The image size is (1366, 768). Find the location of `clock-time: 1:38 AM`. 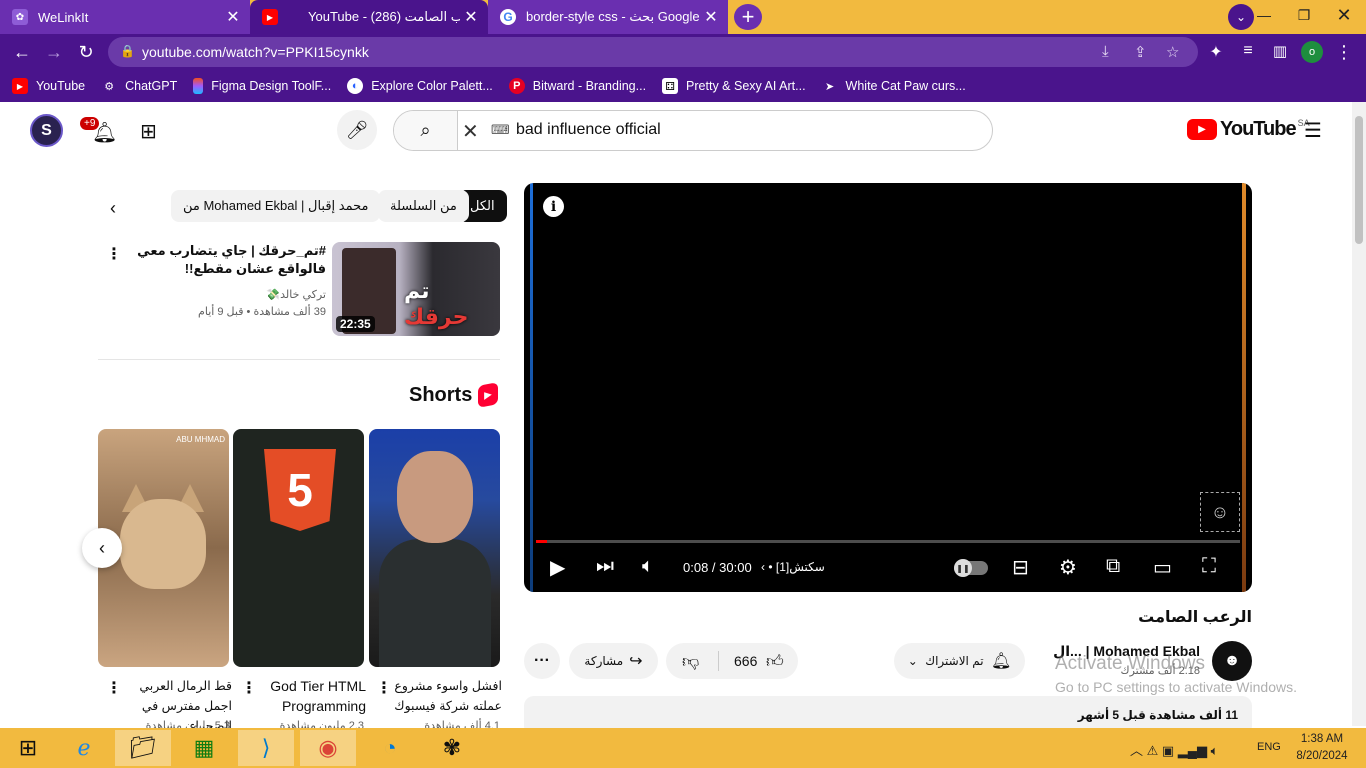

clock-time: 1:38 AM is located at coordinates (1322, 739).